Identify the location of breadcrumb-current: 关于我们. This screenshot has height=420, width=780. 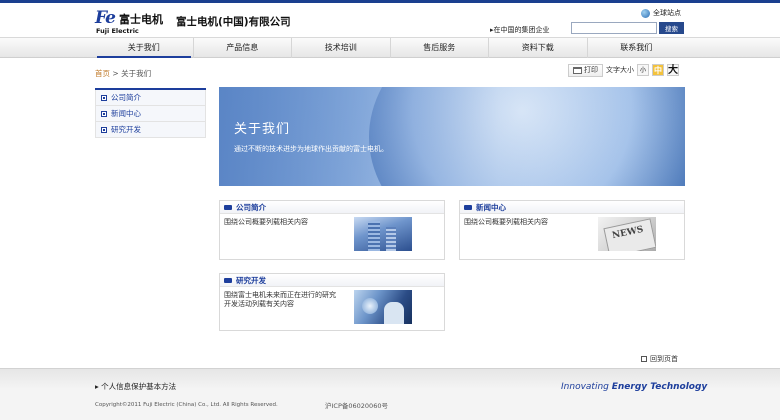
(136, 73).